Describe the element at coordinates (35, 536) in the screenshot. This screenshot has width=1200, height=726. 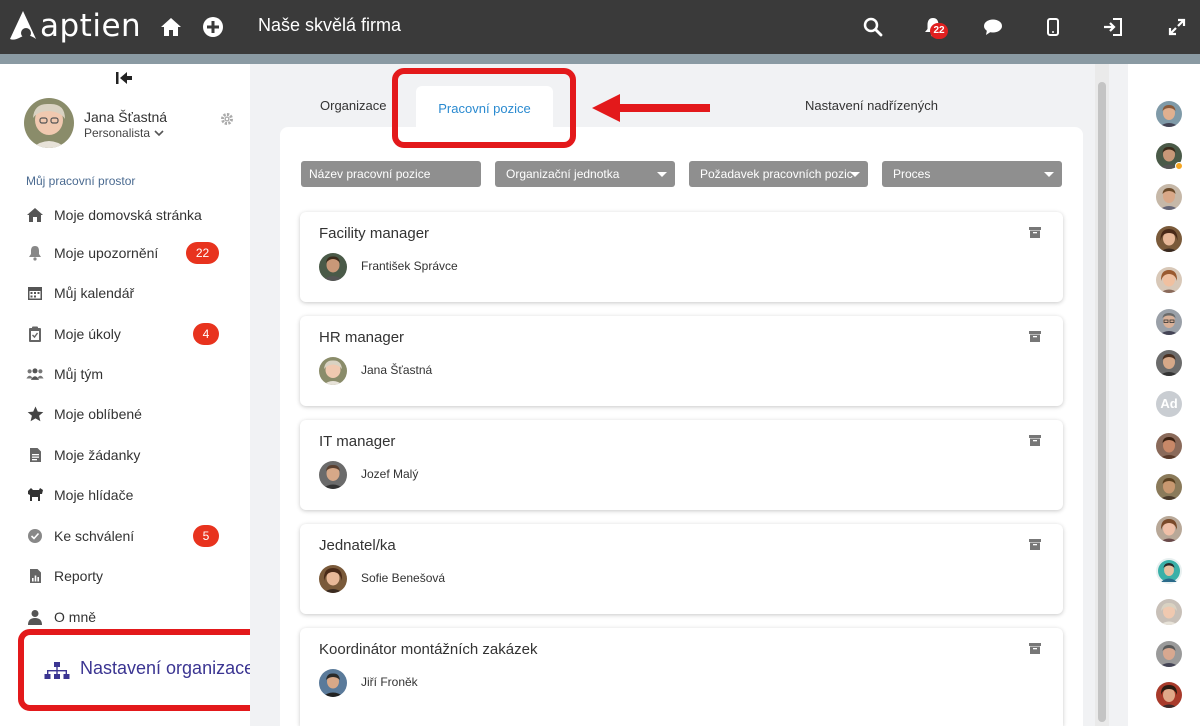
I see `check-circle-icon` at that location.